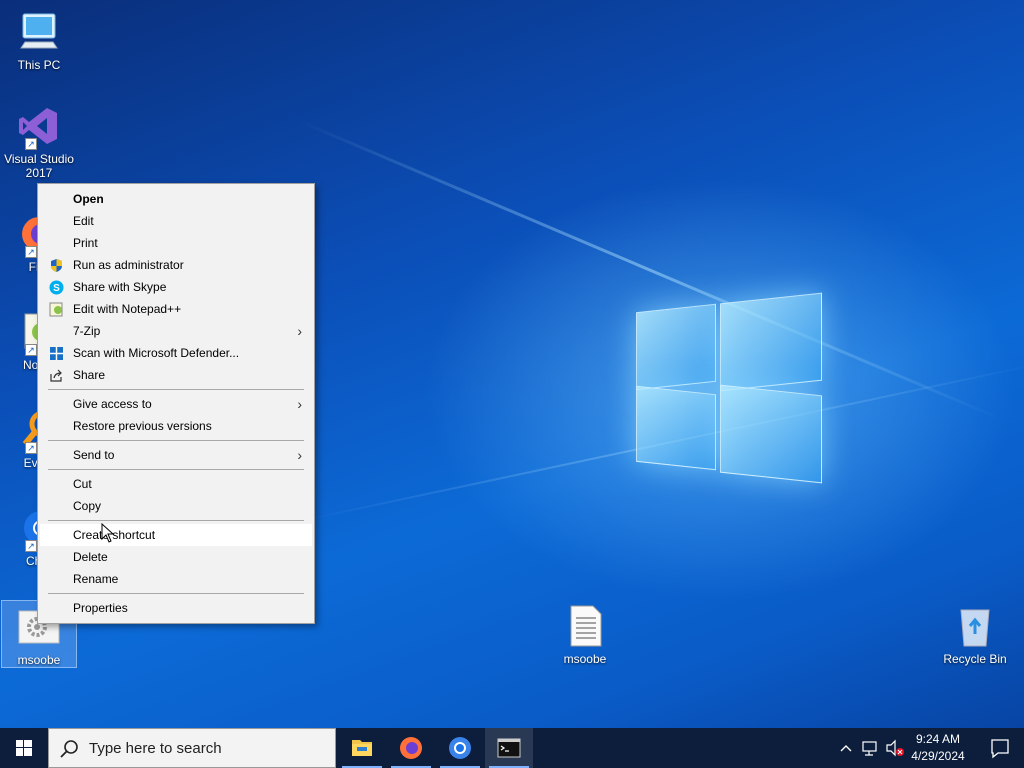  Describe the element at coordinates (176, 484) in the screenshot. I see `menu-item-cut: Cut` at that location.